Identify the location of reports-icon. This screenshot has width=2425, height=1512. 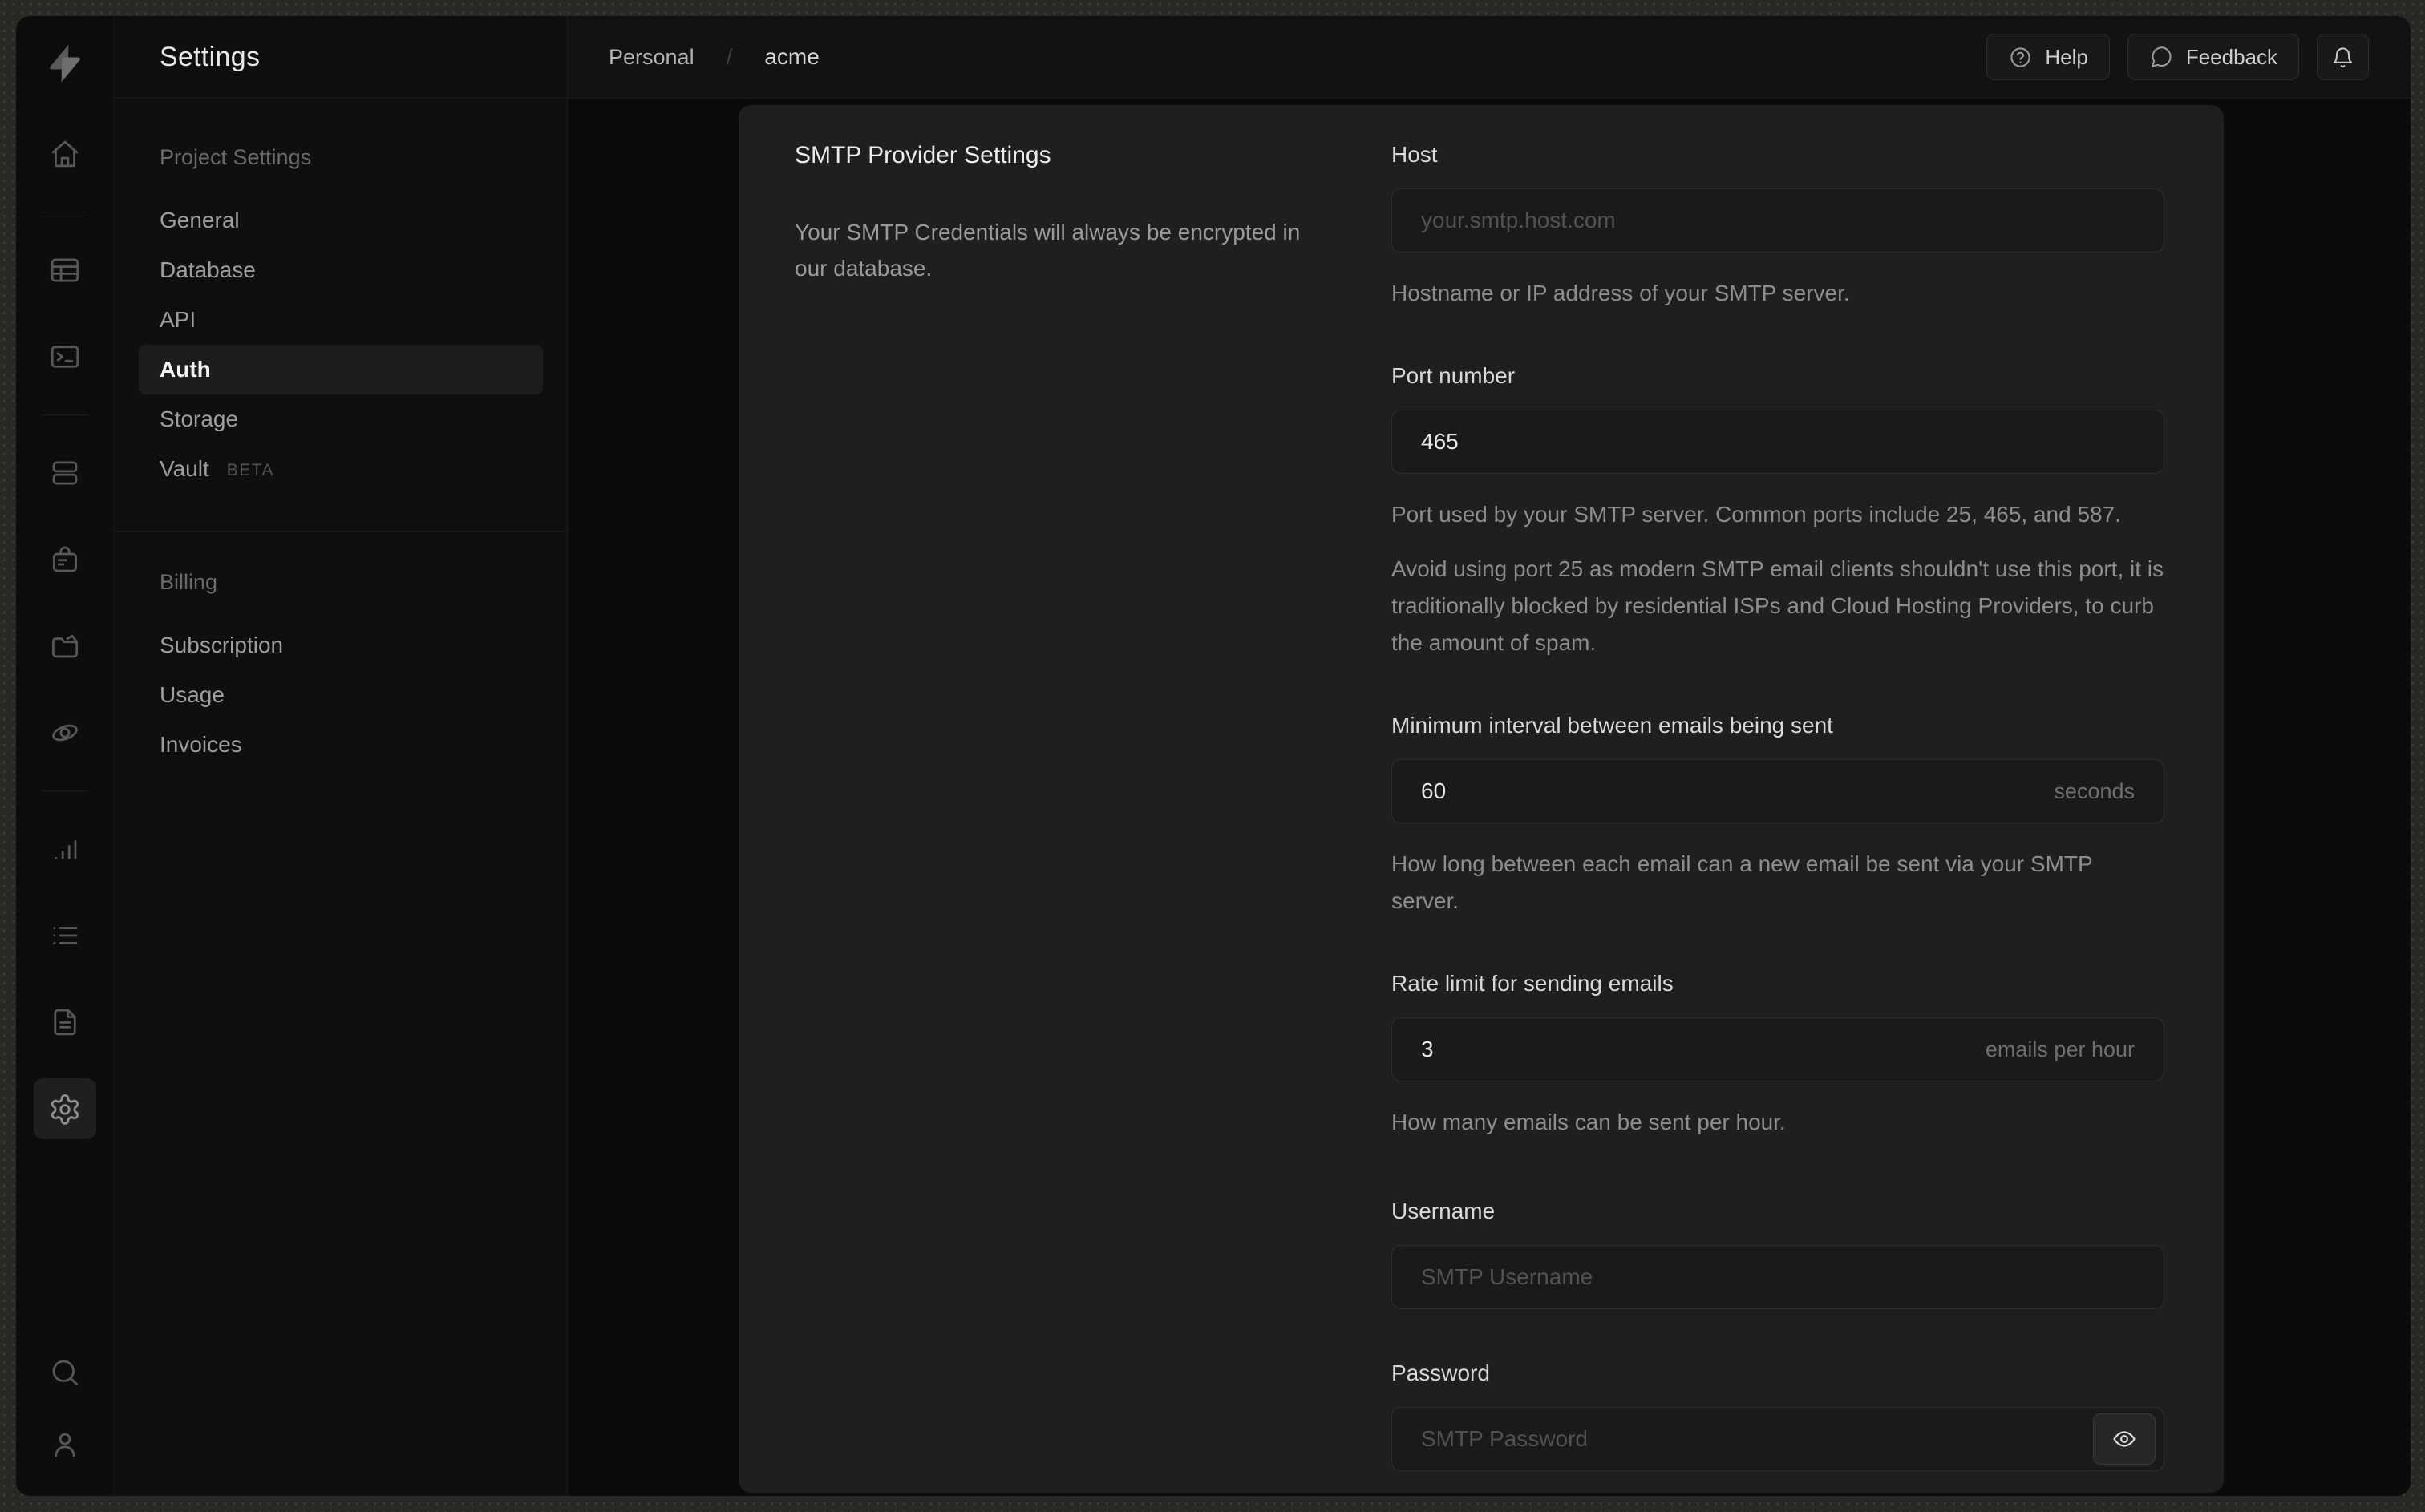
(65, 849).